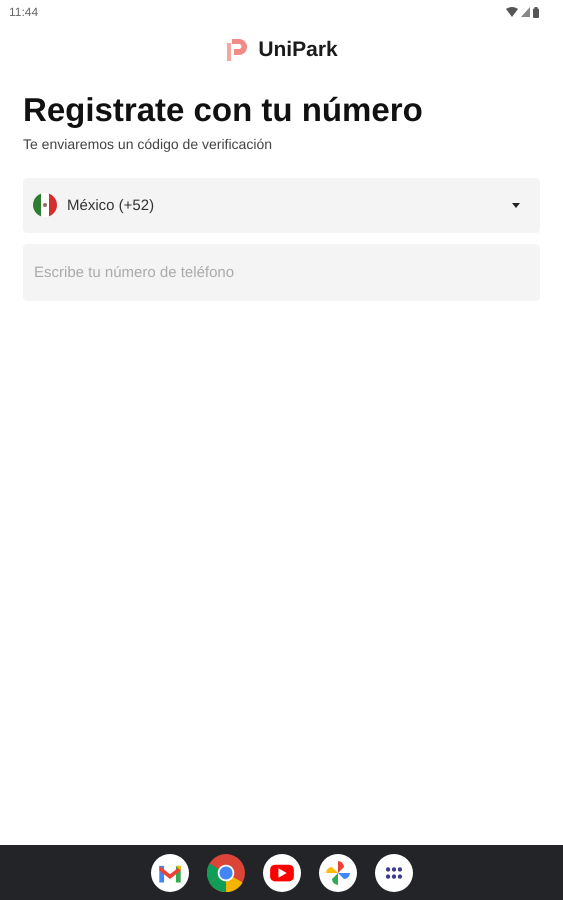 Image resolution: width=563 pixels, height=900 pixels. I want to click on mail-icon, so click(169, 873).